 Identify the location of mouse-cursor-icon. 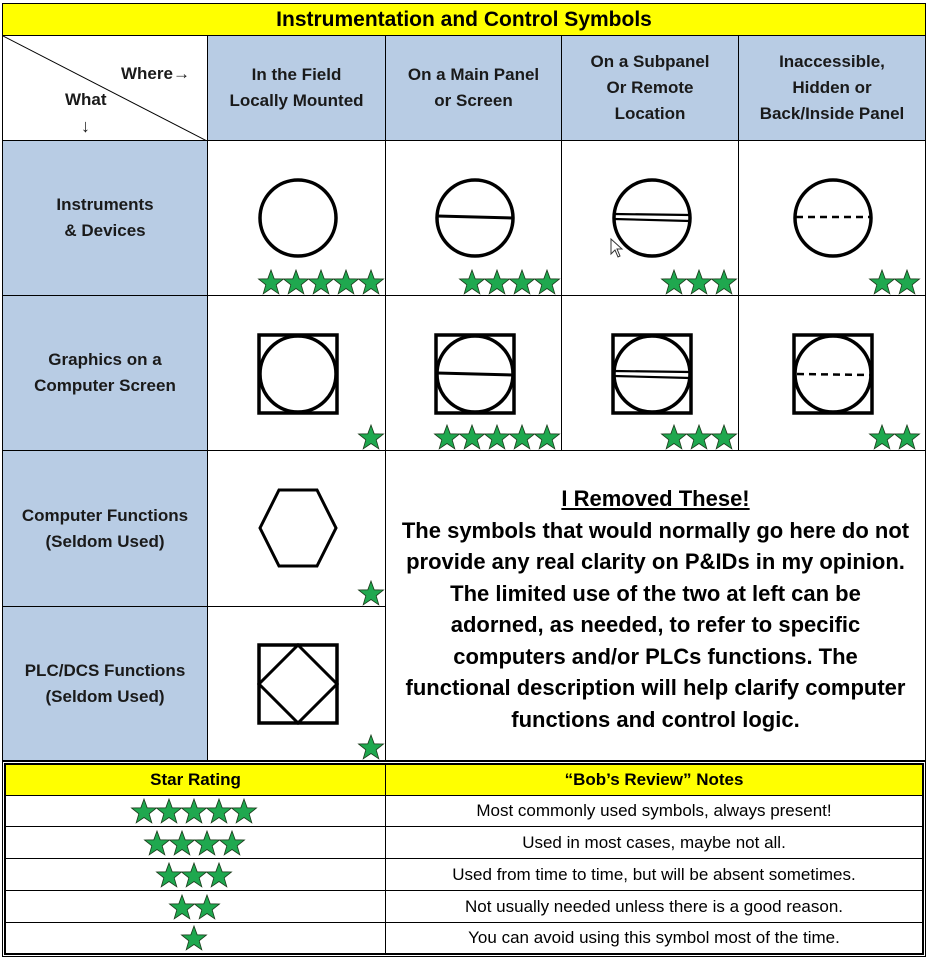
(617, 248).